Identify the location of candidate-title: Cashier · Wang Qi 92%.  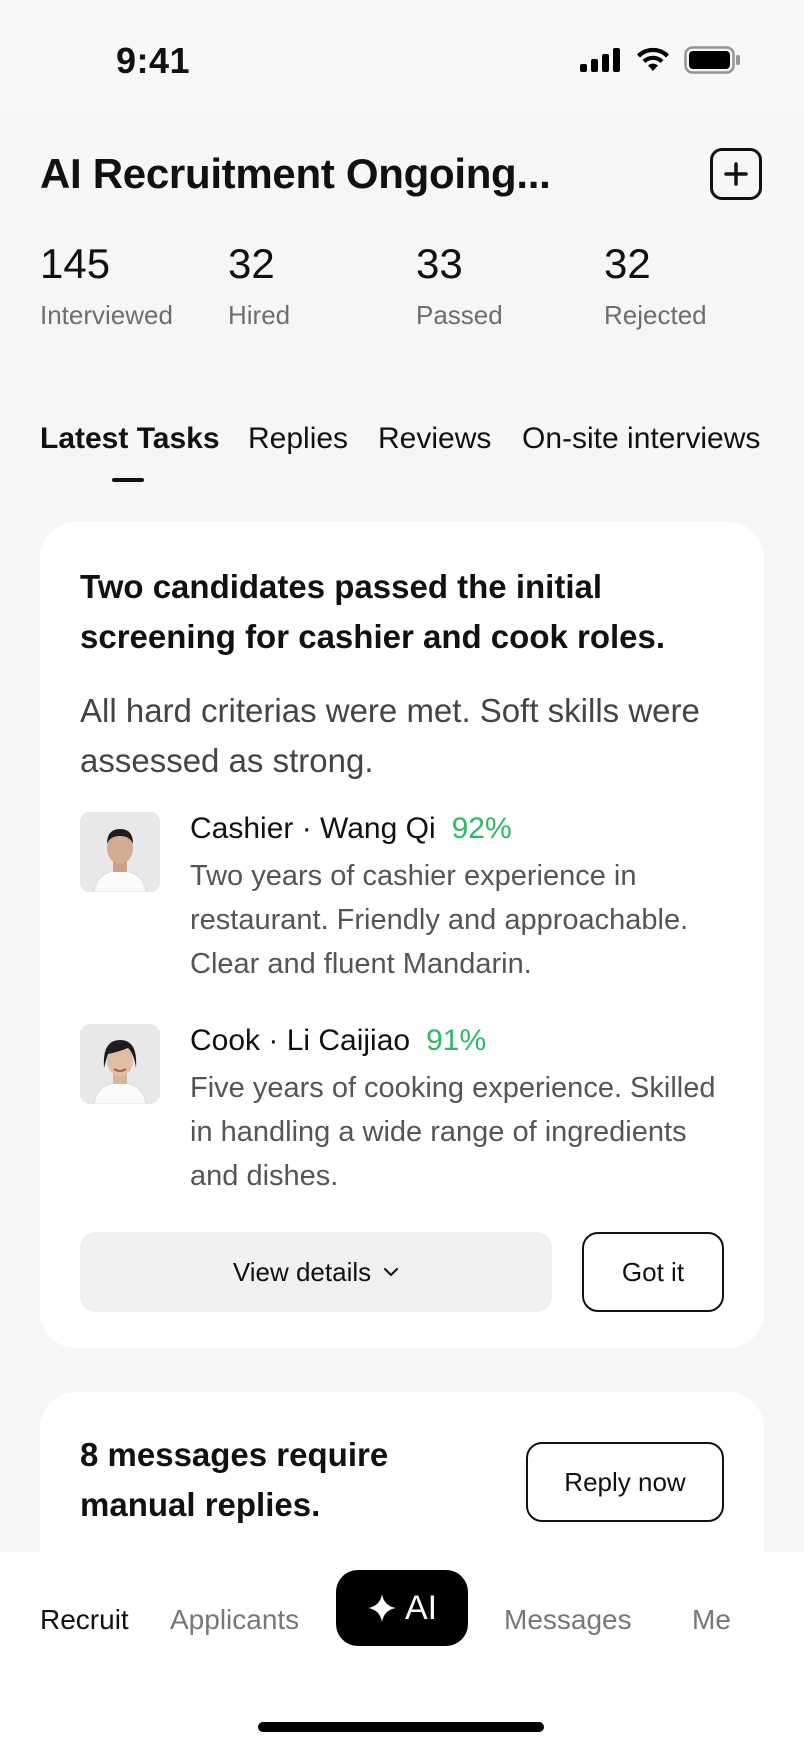
(351, 829).